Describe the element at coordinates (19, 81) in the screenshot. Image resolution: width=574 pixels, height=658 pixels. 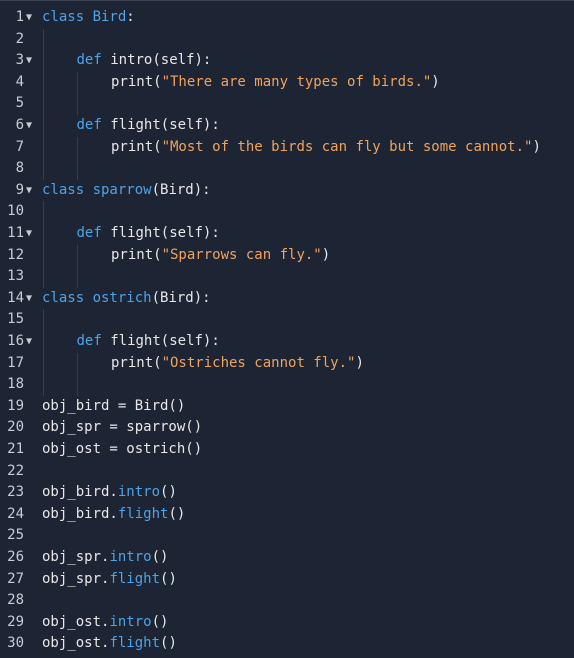
I see `line-number: 4` at that location.